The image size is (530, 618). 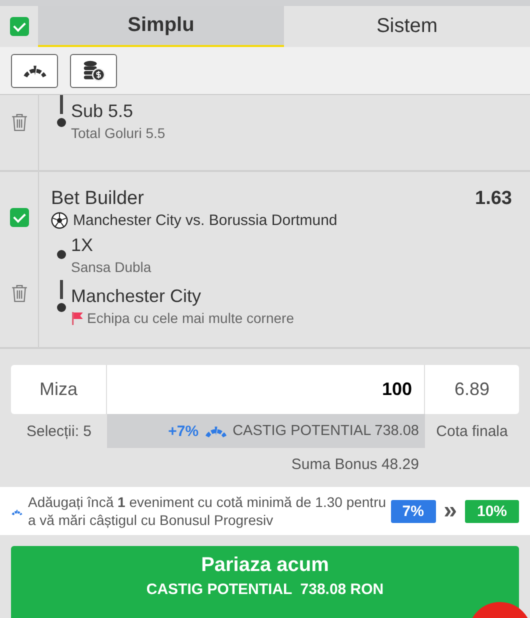 What do you see at coordinates (111, 267) in the screenshot?
I see `market-name: Sansa Dubla` at bounding box center [111, 267].